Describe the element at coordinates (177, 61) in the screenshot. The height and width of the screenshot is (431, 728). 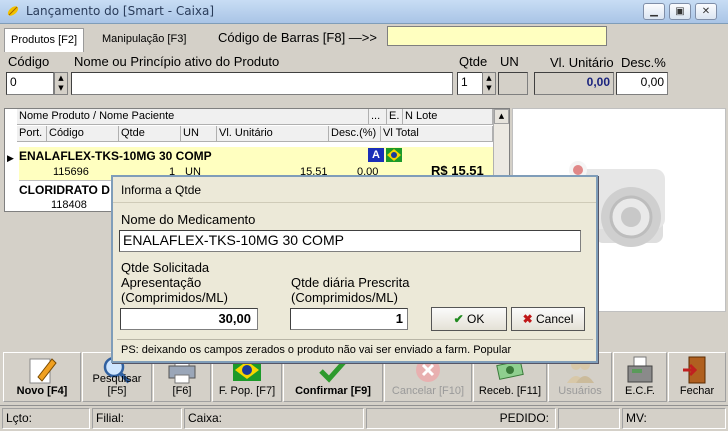
I see `nome-label: Nome ou Princípio ativo do Produto` at that location.